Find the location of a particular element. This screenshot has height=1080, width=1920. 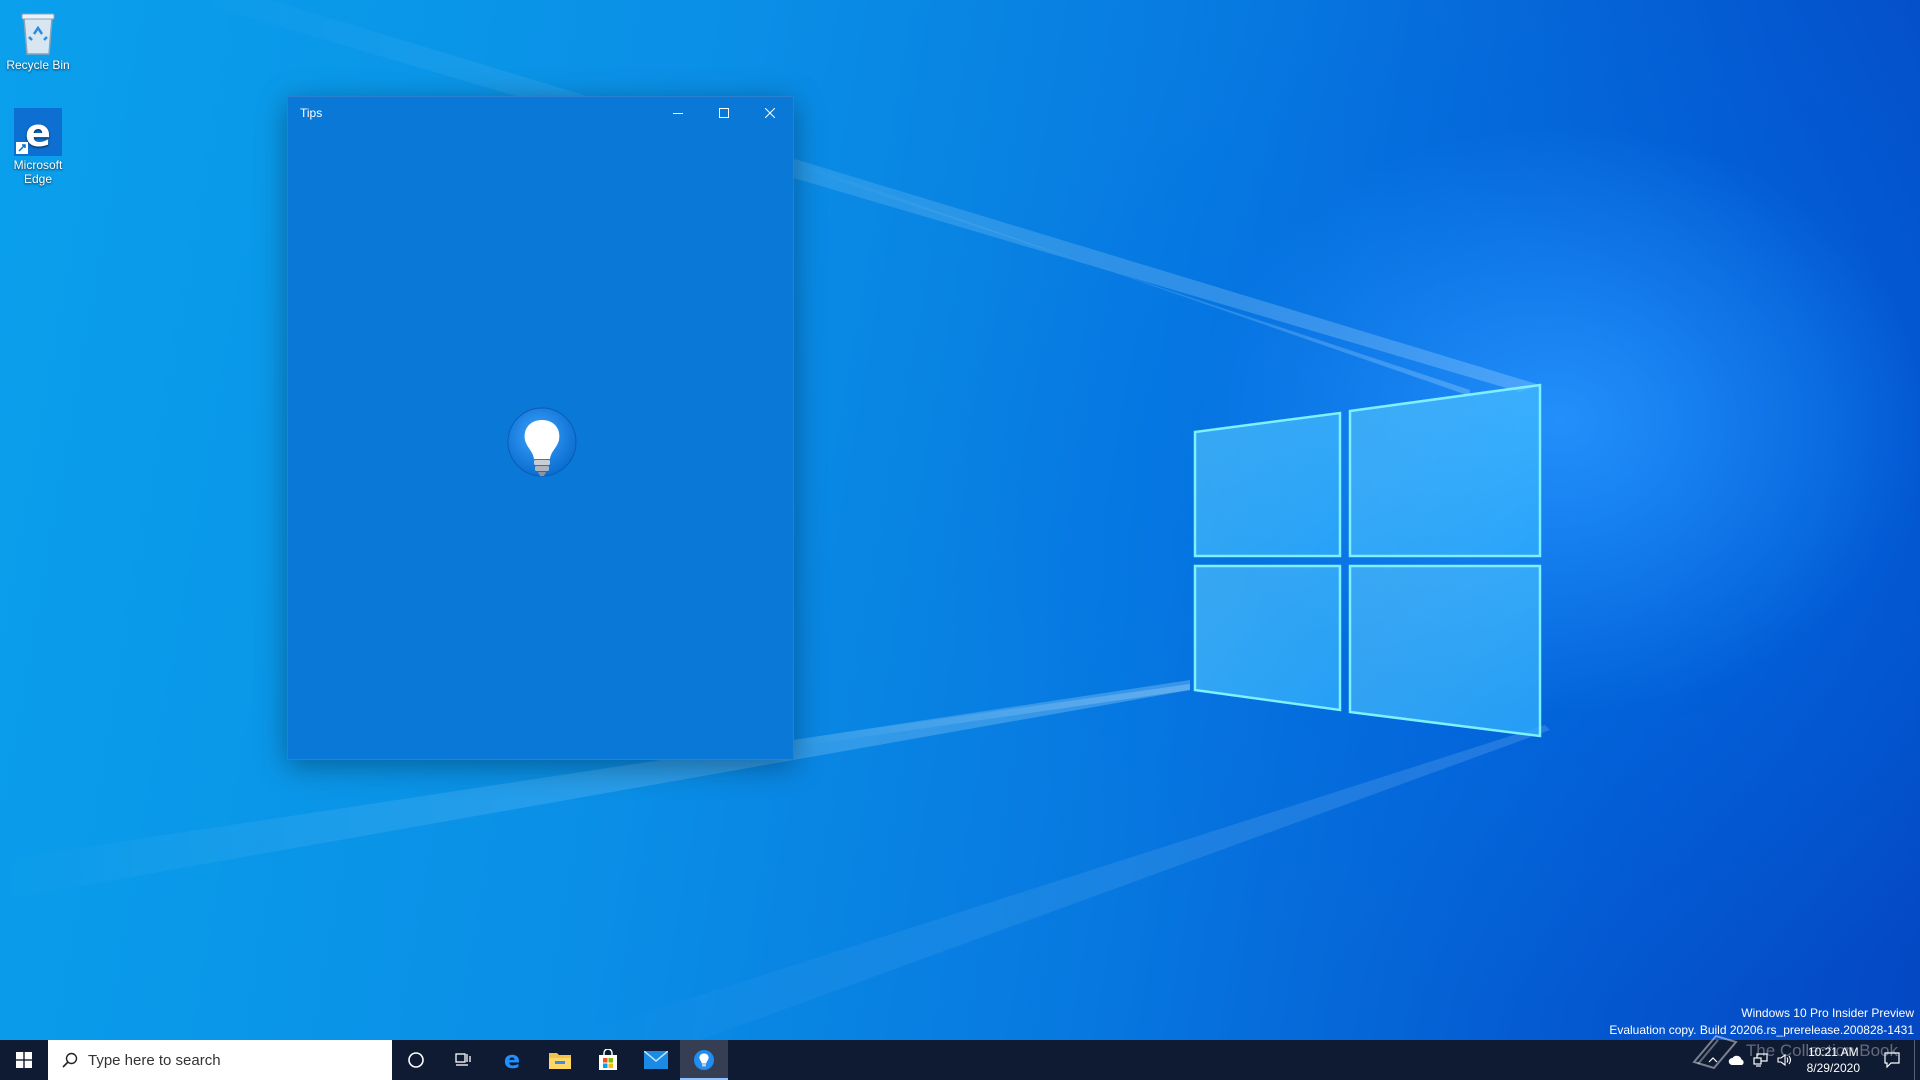

taskbar-tips is located at coordinates (704, 1060).